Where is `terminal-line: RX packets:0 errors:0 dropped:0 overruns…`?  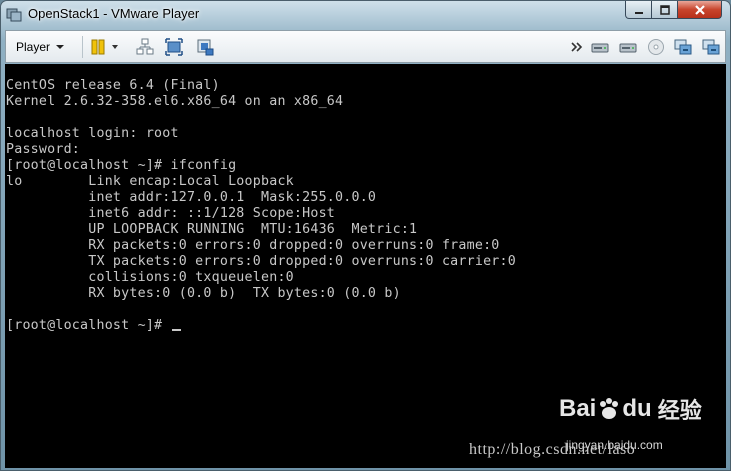
terminal-line: RX packets:0 errors:0 dropped:0 overruns… is located at coordinates (253, 245).